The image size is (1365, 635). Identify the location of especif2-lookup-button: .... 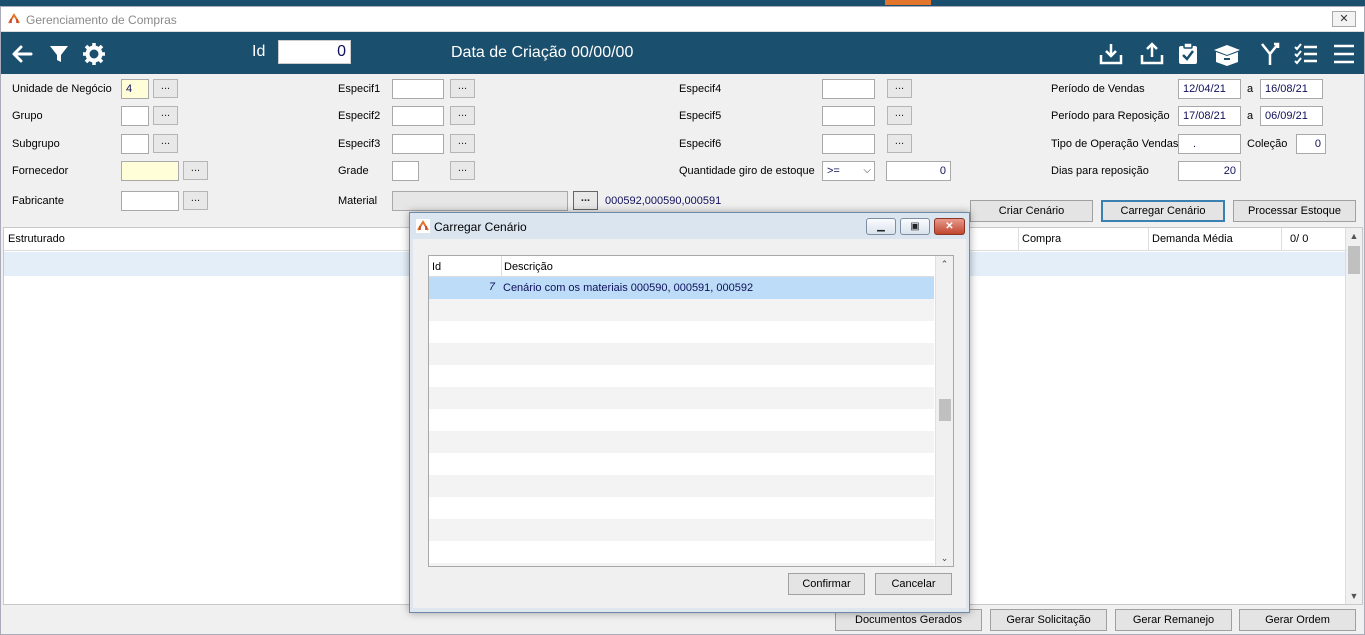
(462, 115).